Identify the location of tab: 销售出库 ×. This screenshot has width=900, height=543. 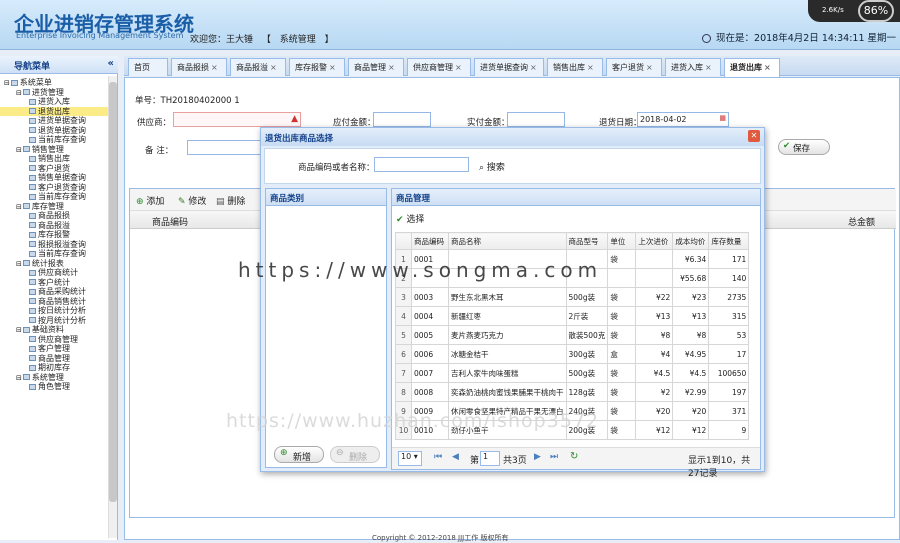
(575, 67).